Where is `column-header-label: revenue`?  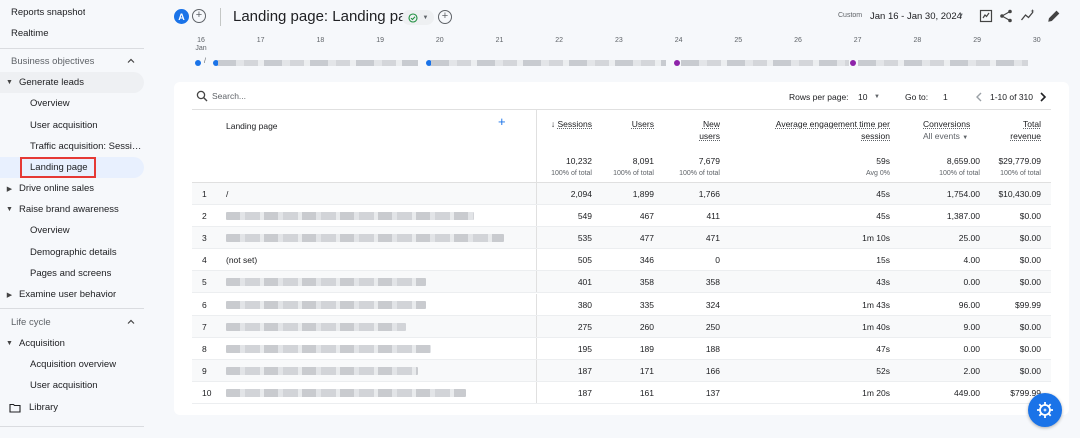
column-header-label: revenue is located at coordinates (1025, 136).